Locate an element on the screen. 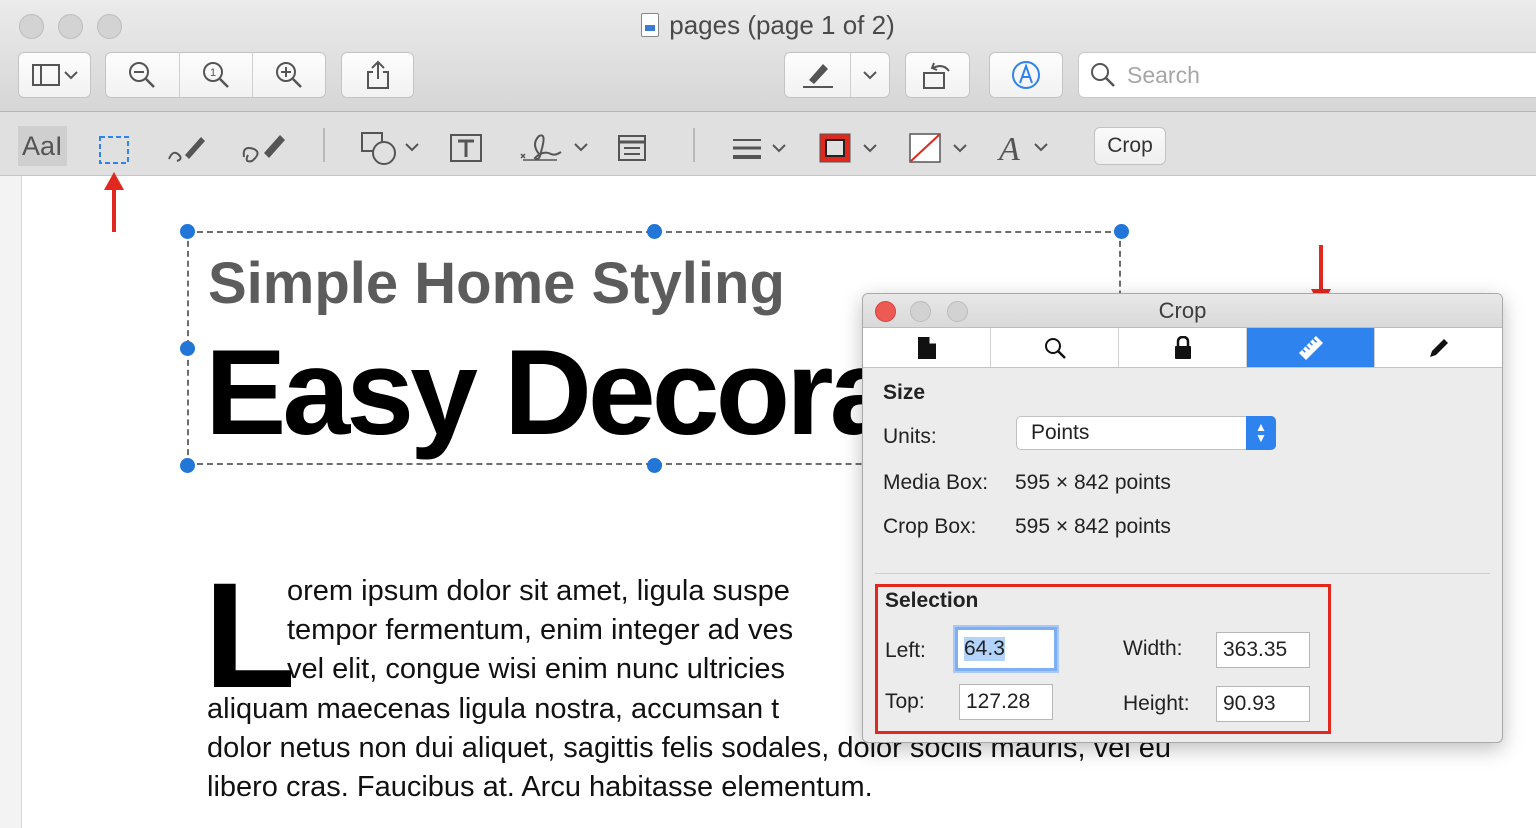 The image size is (1536, 828). fill-color-tool is located at coordinates (939, 148).